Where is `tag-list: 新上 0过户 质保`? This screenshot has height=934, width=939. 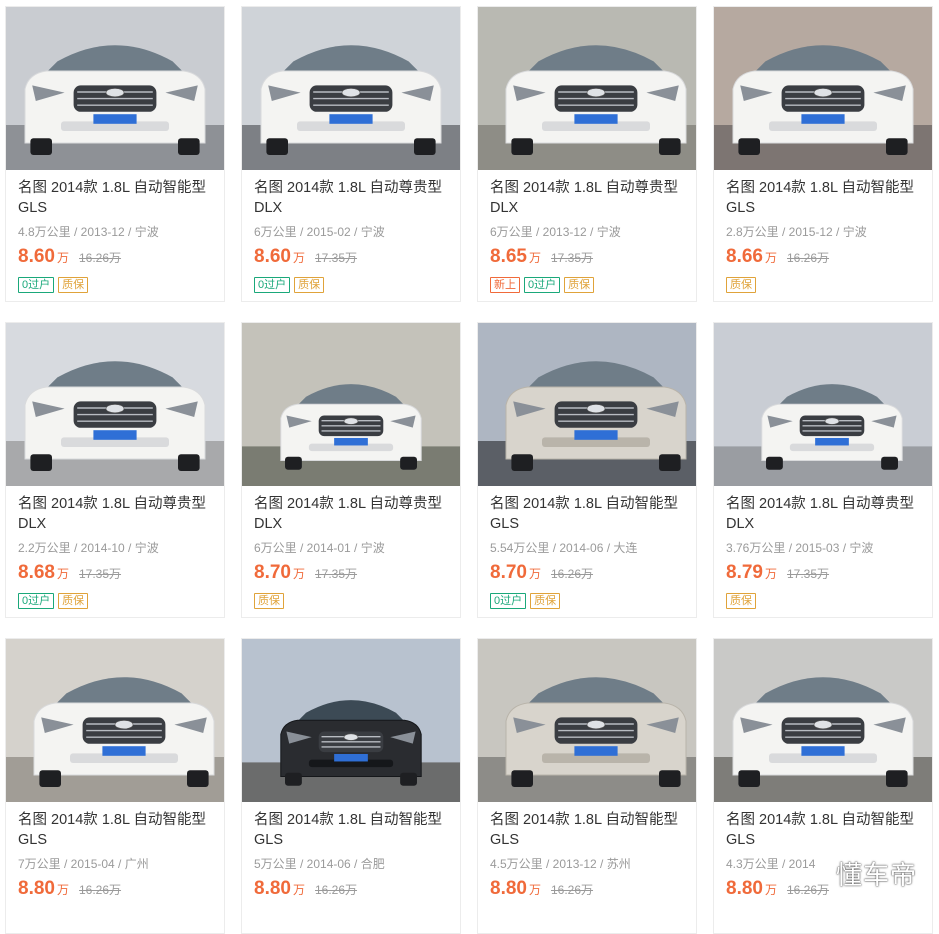
tag-list: 新上 0过户 质保 is located at coordinates (587, 284).